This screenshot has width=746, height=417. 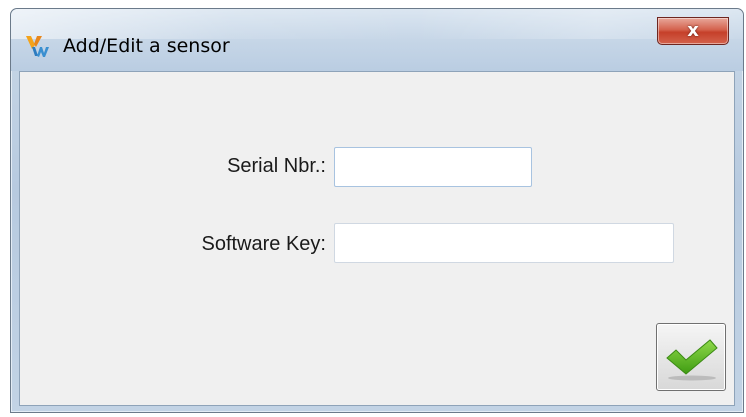 What do you see at coordinates (433, 167) in the screenshot?
I see `serial-number-input` at bounding box center [433, 167].